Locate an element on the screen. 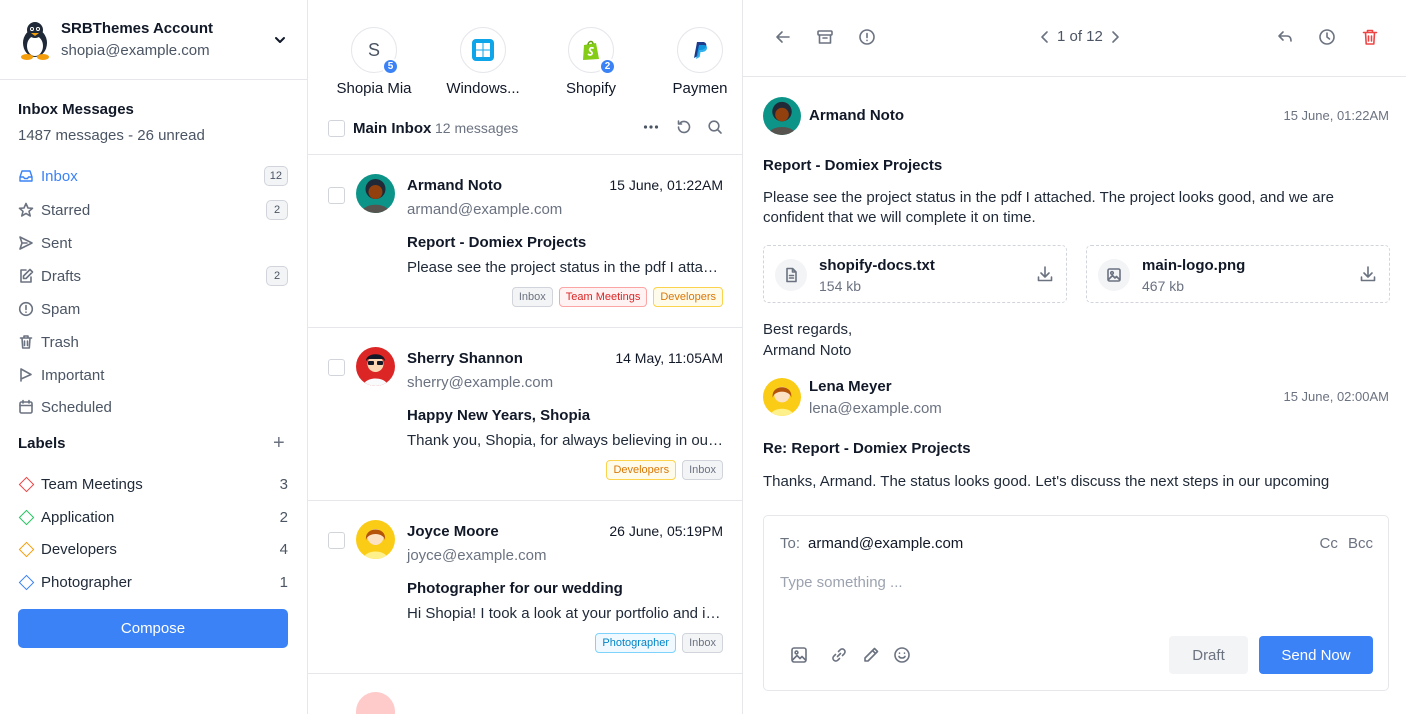 This screenshot has height=714, width=1406. label-item-photographer: Photographer 1 is located at coordinates (153, 582).